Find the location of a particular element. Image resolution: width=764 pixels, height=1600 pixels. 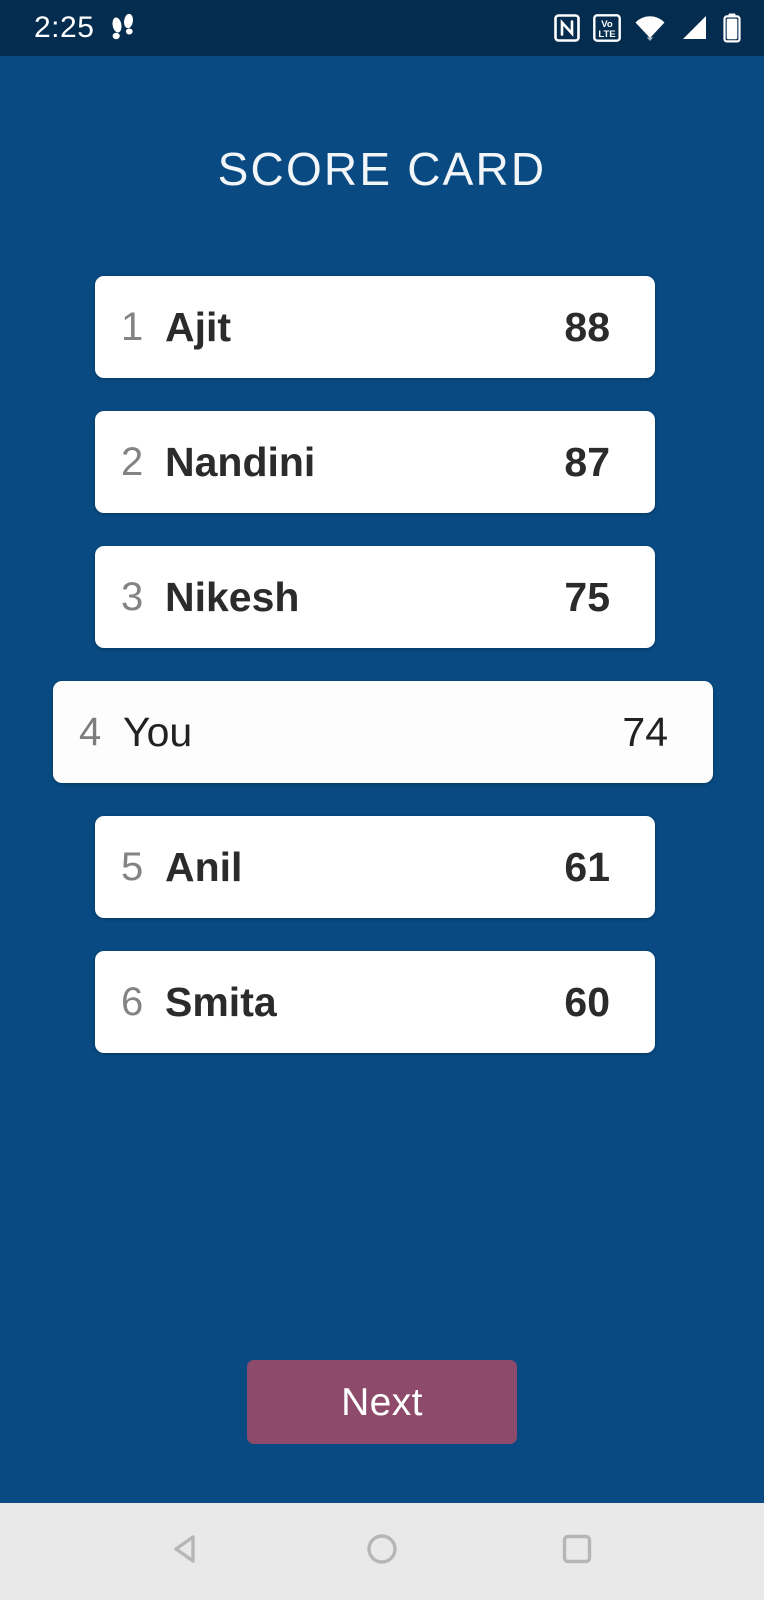

row-score: 75 is located at coordinates (587, 596).